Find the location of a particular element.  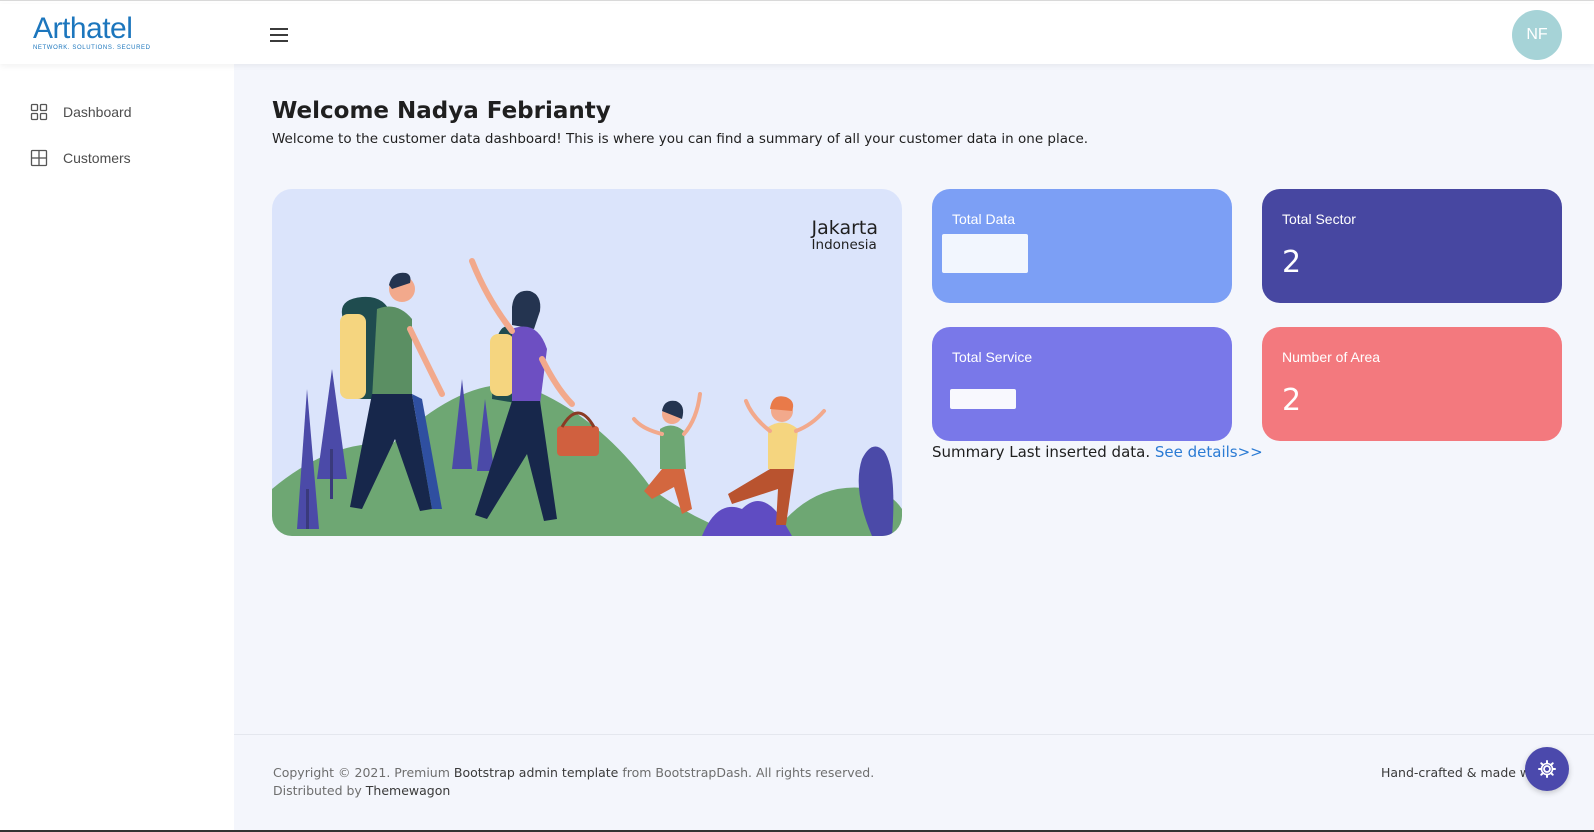

sidebar: Dashboard Customers is located at coordinates (117, 448).